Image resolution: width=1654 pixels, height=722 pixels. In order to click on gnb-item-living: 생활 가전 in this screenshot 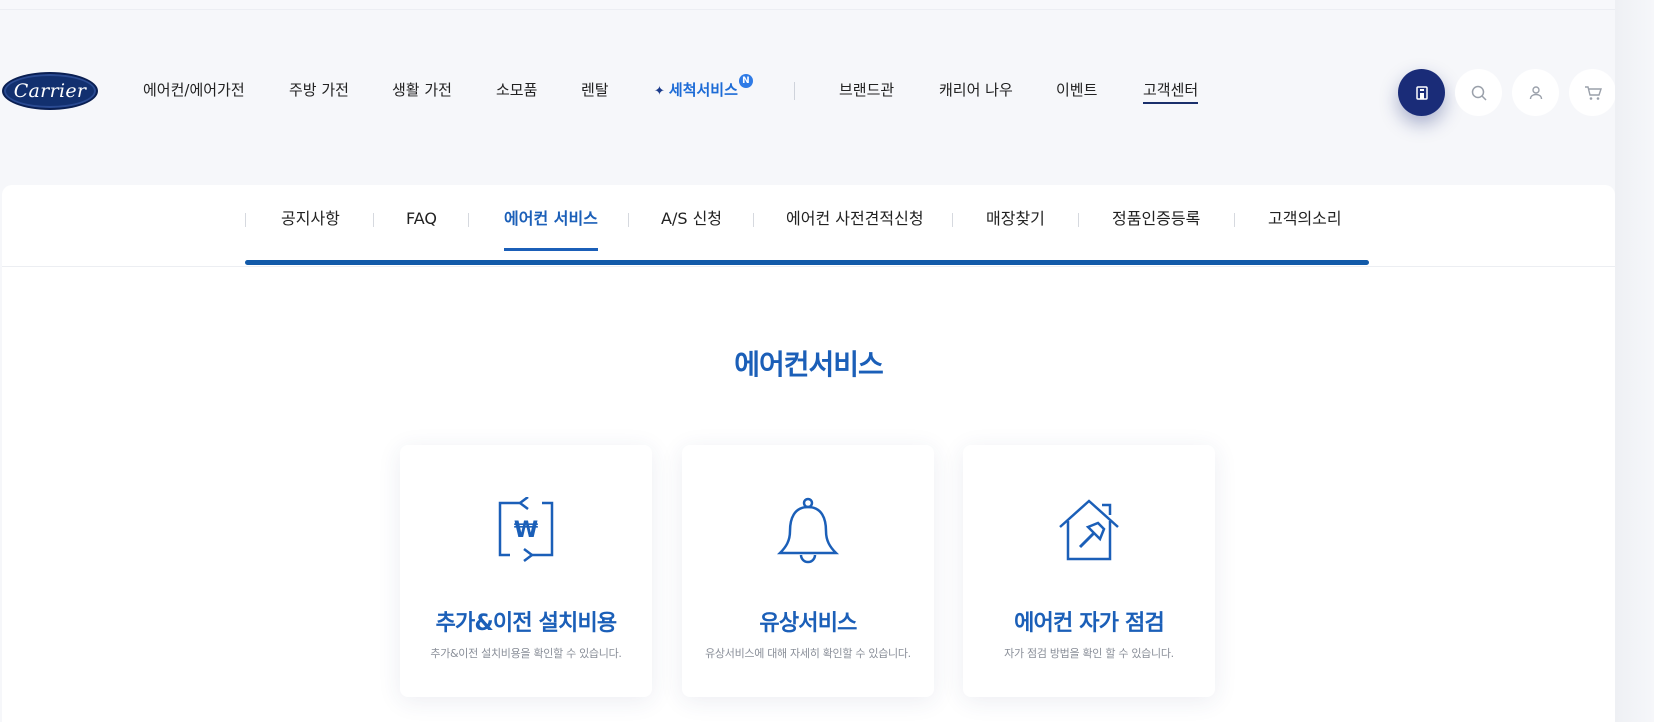, I will do `click(422, 90)`.